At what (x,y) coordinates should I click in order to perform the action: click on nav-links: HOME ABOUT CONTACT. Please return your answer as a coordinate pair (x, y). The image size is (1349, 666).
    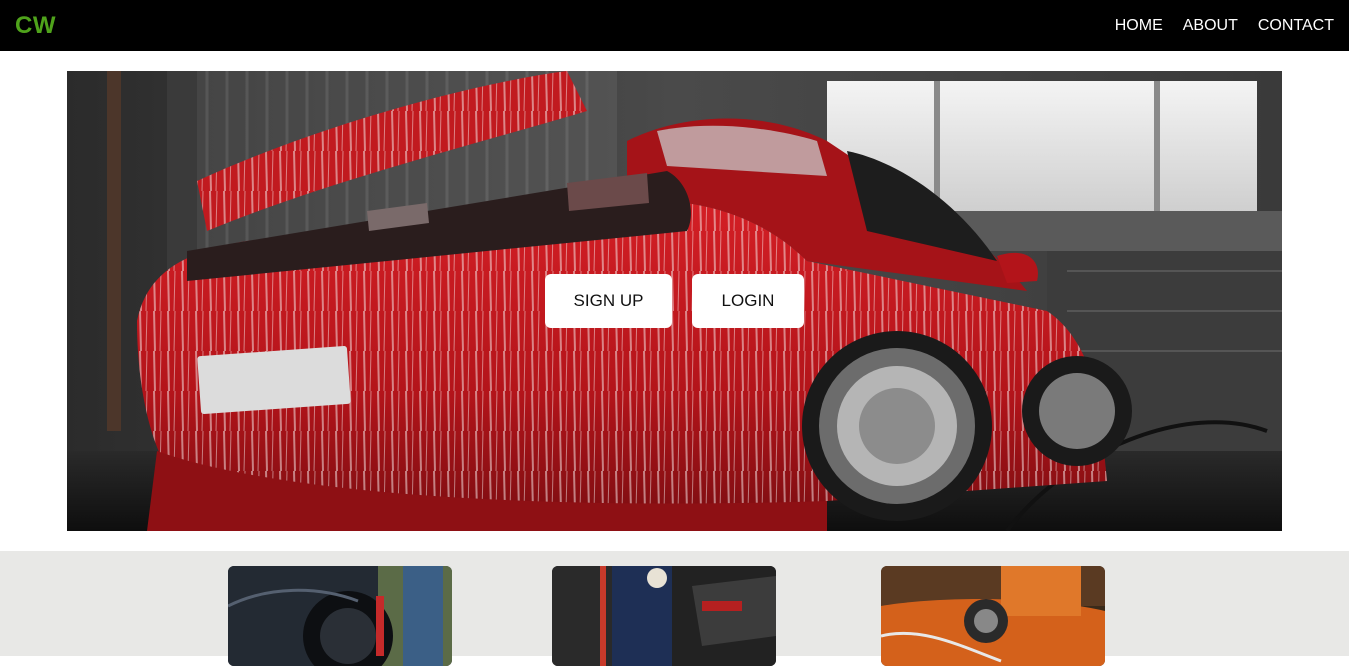
    Looking at the image, I should click on (1224, 26).